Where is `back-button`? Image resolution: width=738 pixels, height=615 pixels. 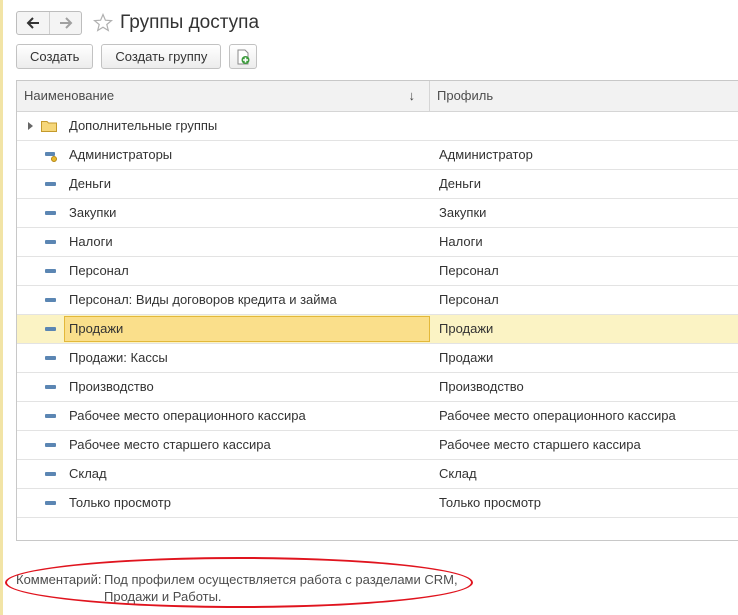
back-button is located at coordinates (33, 23).